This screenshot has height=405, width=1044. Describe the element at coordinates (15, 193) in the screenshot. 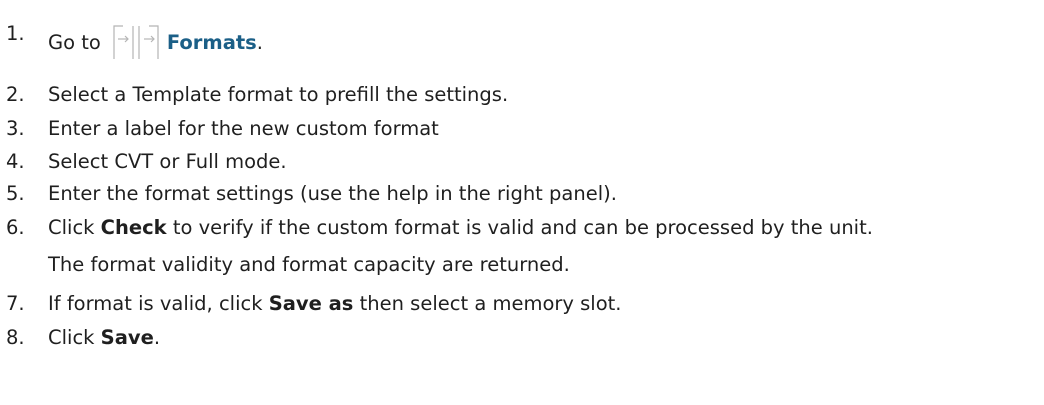

I see `step-number: 5.` at that location.